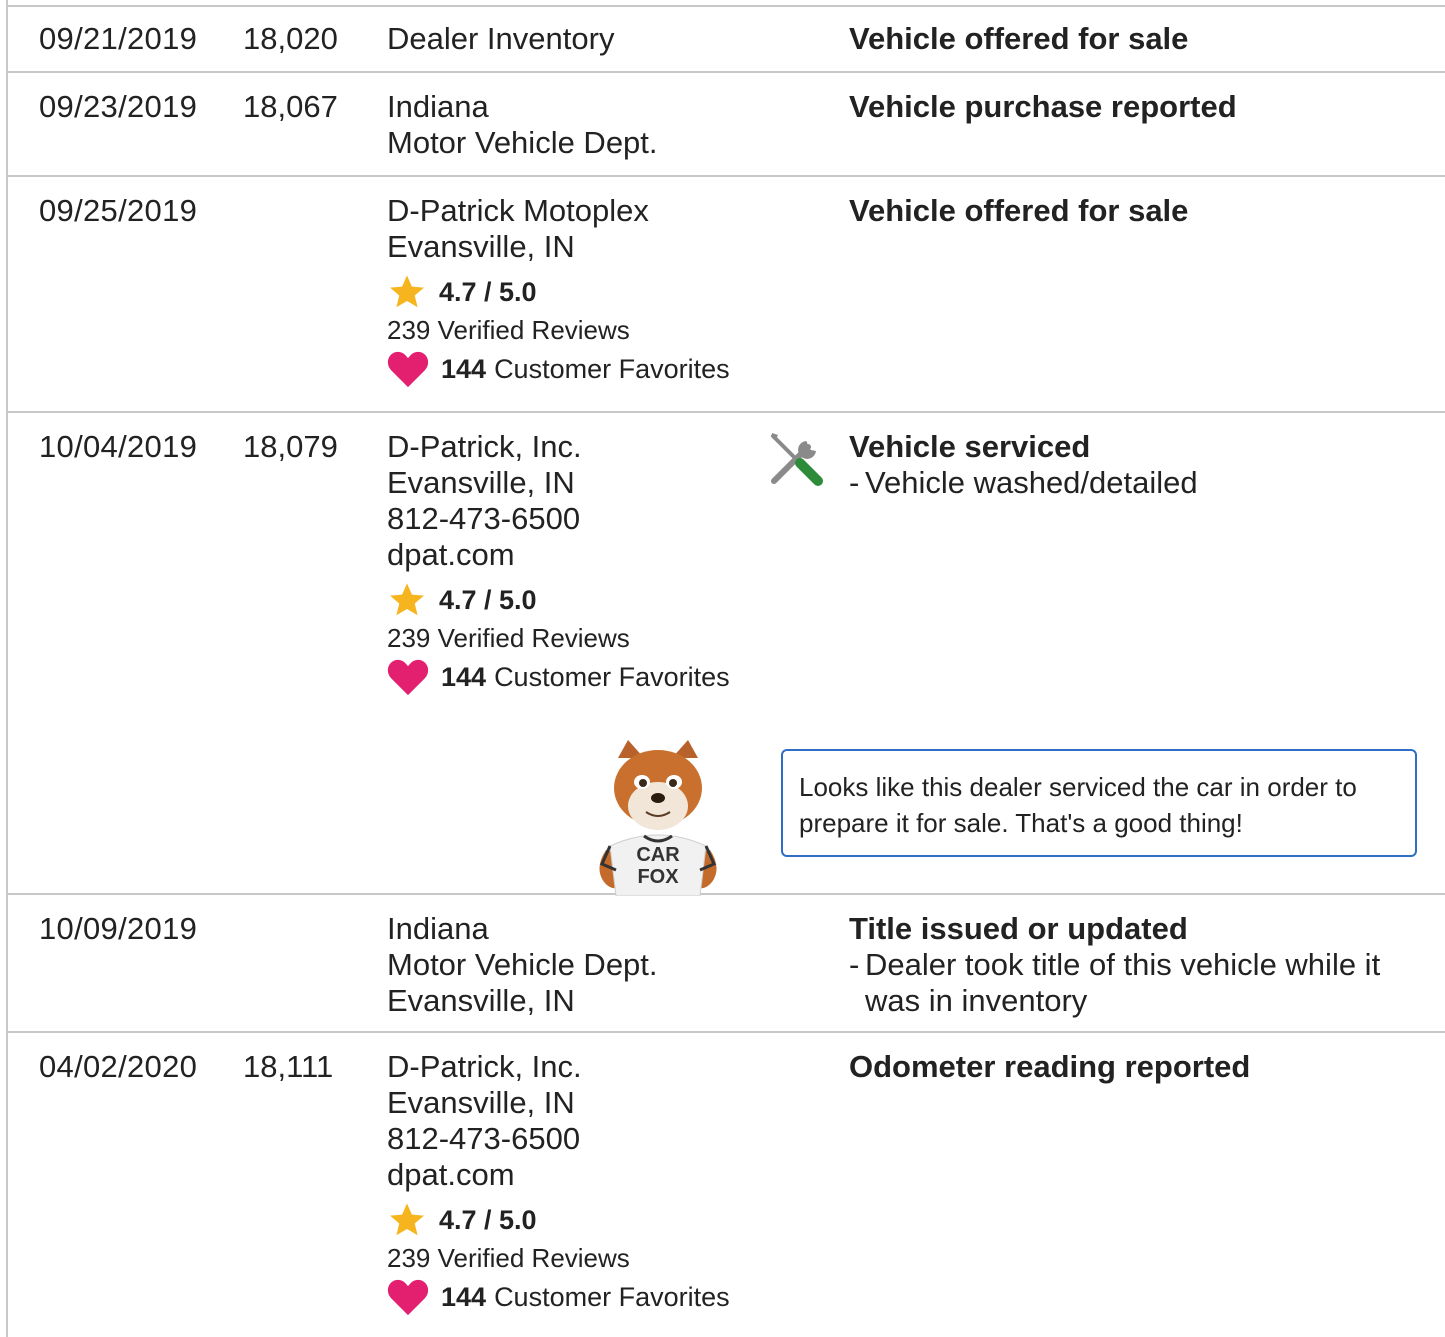 The width and height of the screenshot is (1445, 1337). What do you see at coordinates (1018, 928) in the screenshot?
I see `event-title: Title issued or updated` at bounding box center [1018, 928].